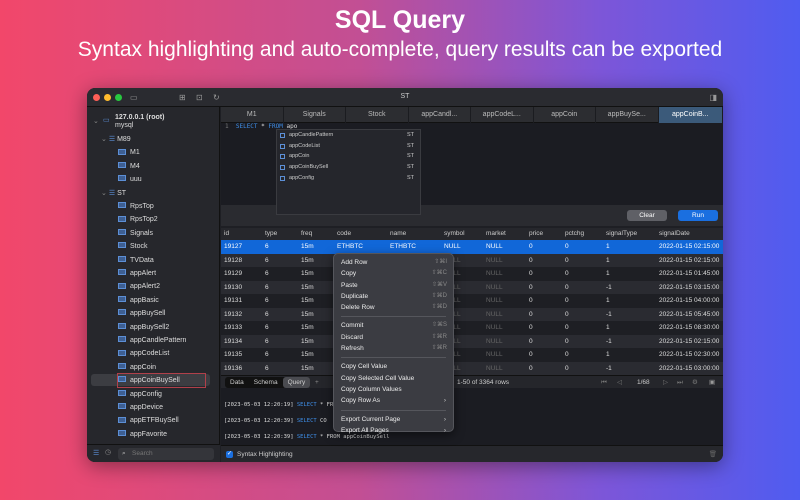 This screenshot has width=800, height=500. I want to click on table-row: 19130615mNULLNULL00-12022-01-15 03:15:00, so click(472, 287).